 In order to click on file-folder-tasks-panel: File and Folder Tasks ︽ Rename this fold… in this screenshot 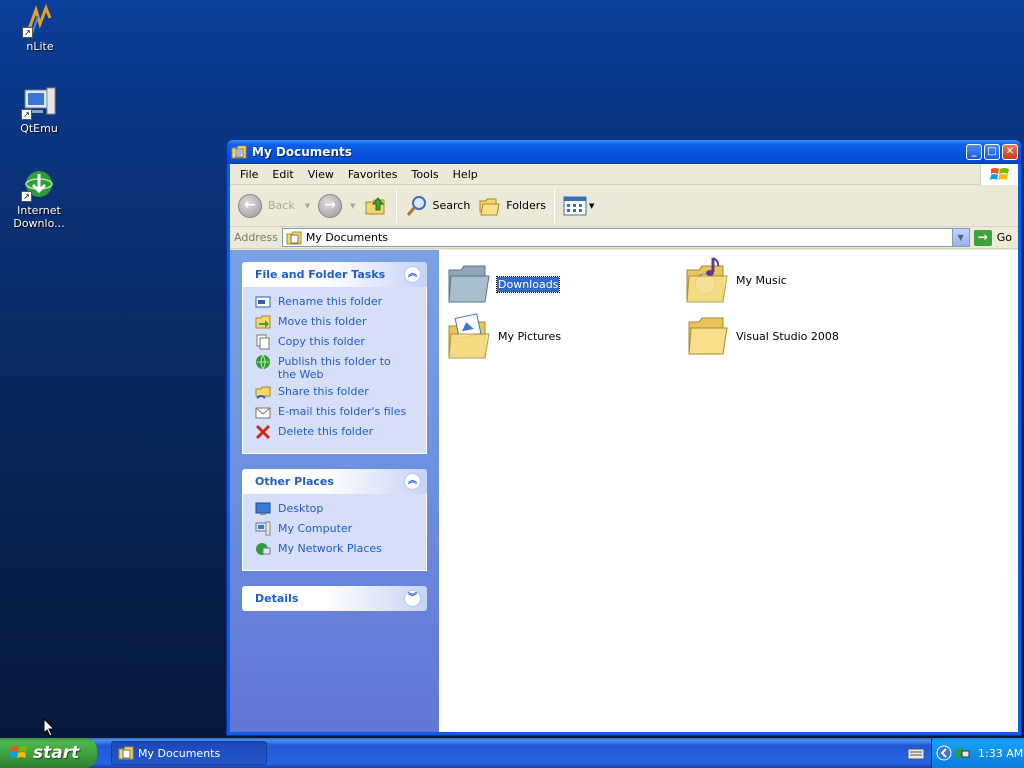, I will do `click(334, 358)`.